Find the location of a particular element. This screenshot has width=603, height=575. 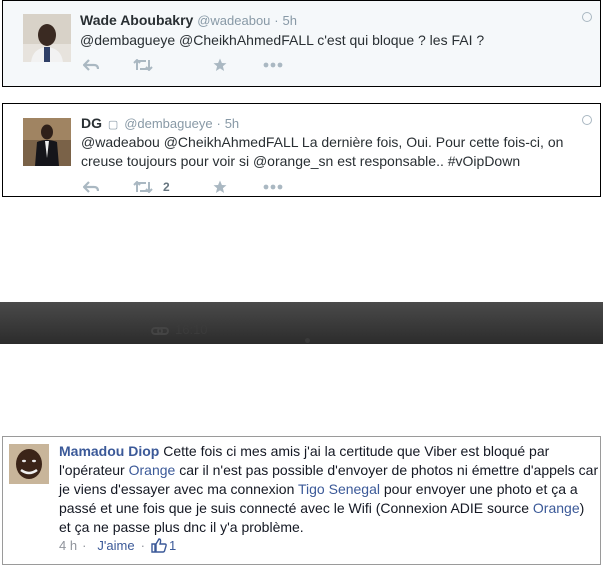

indicator-dot is located at coordinates (307, 340).